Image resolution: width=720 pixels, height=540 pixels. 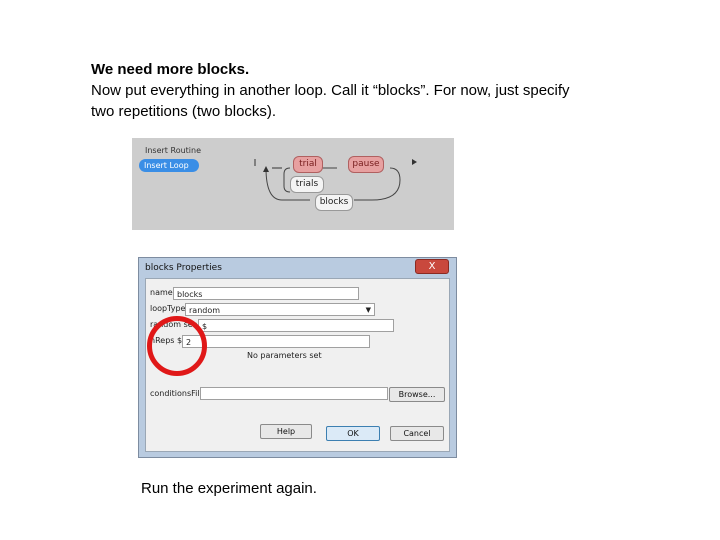 What do you see at coordinates (229, 488) in the screenshot?
I see `footer-text: Run the experiment again.` at bounding box center [229, 488].